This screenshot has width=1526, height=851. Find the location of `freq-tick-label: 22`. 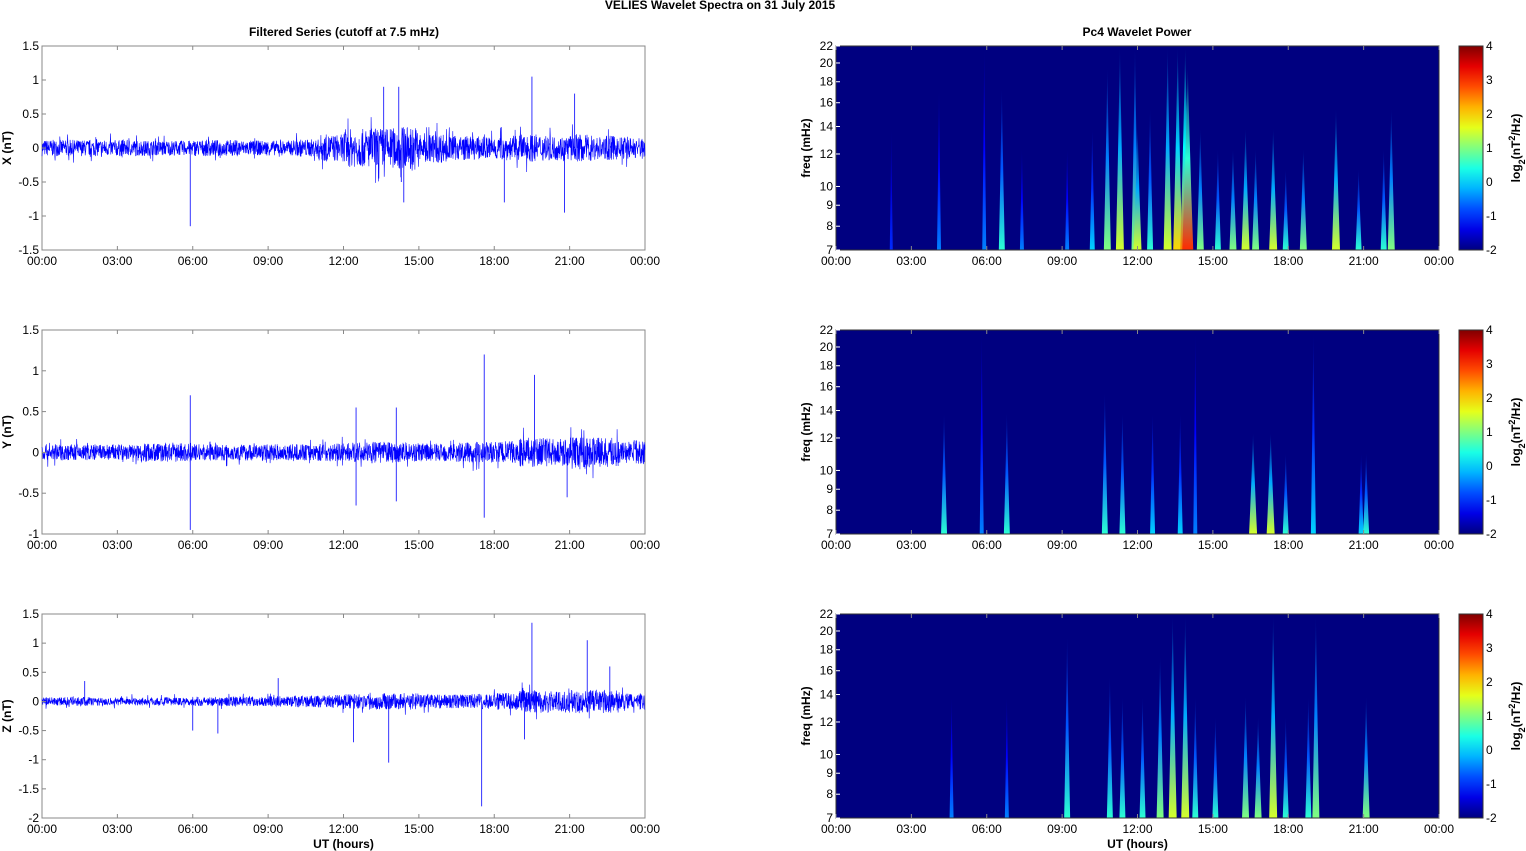

freq-tick-label: 22 is located at coordinates (827, 330).